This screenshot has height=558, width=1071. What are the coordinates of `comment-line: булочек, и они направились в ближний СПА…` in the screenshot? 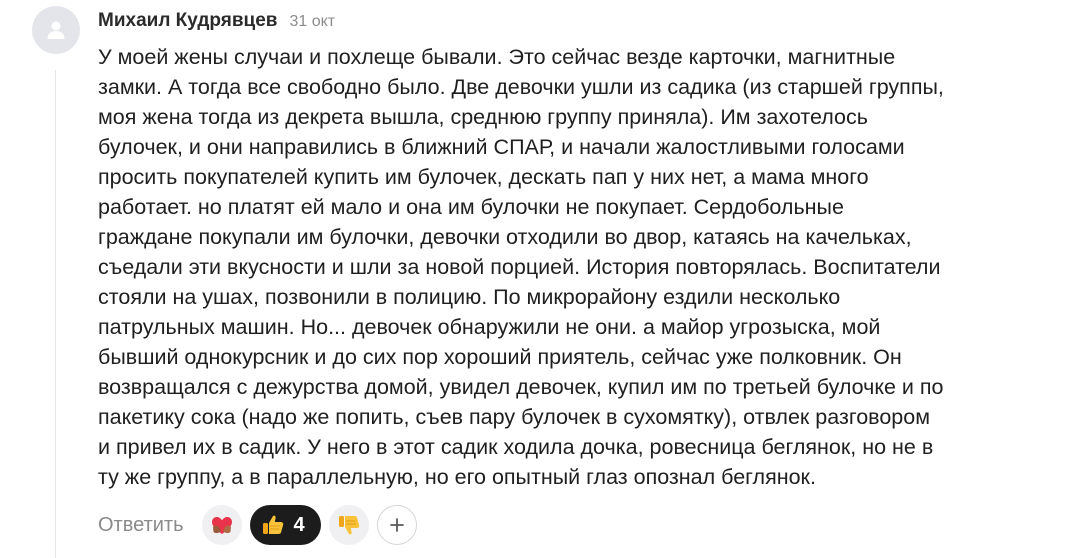 It's located at (501, 147).